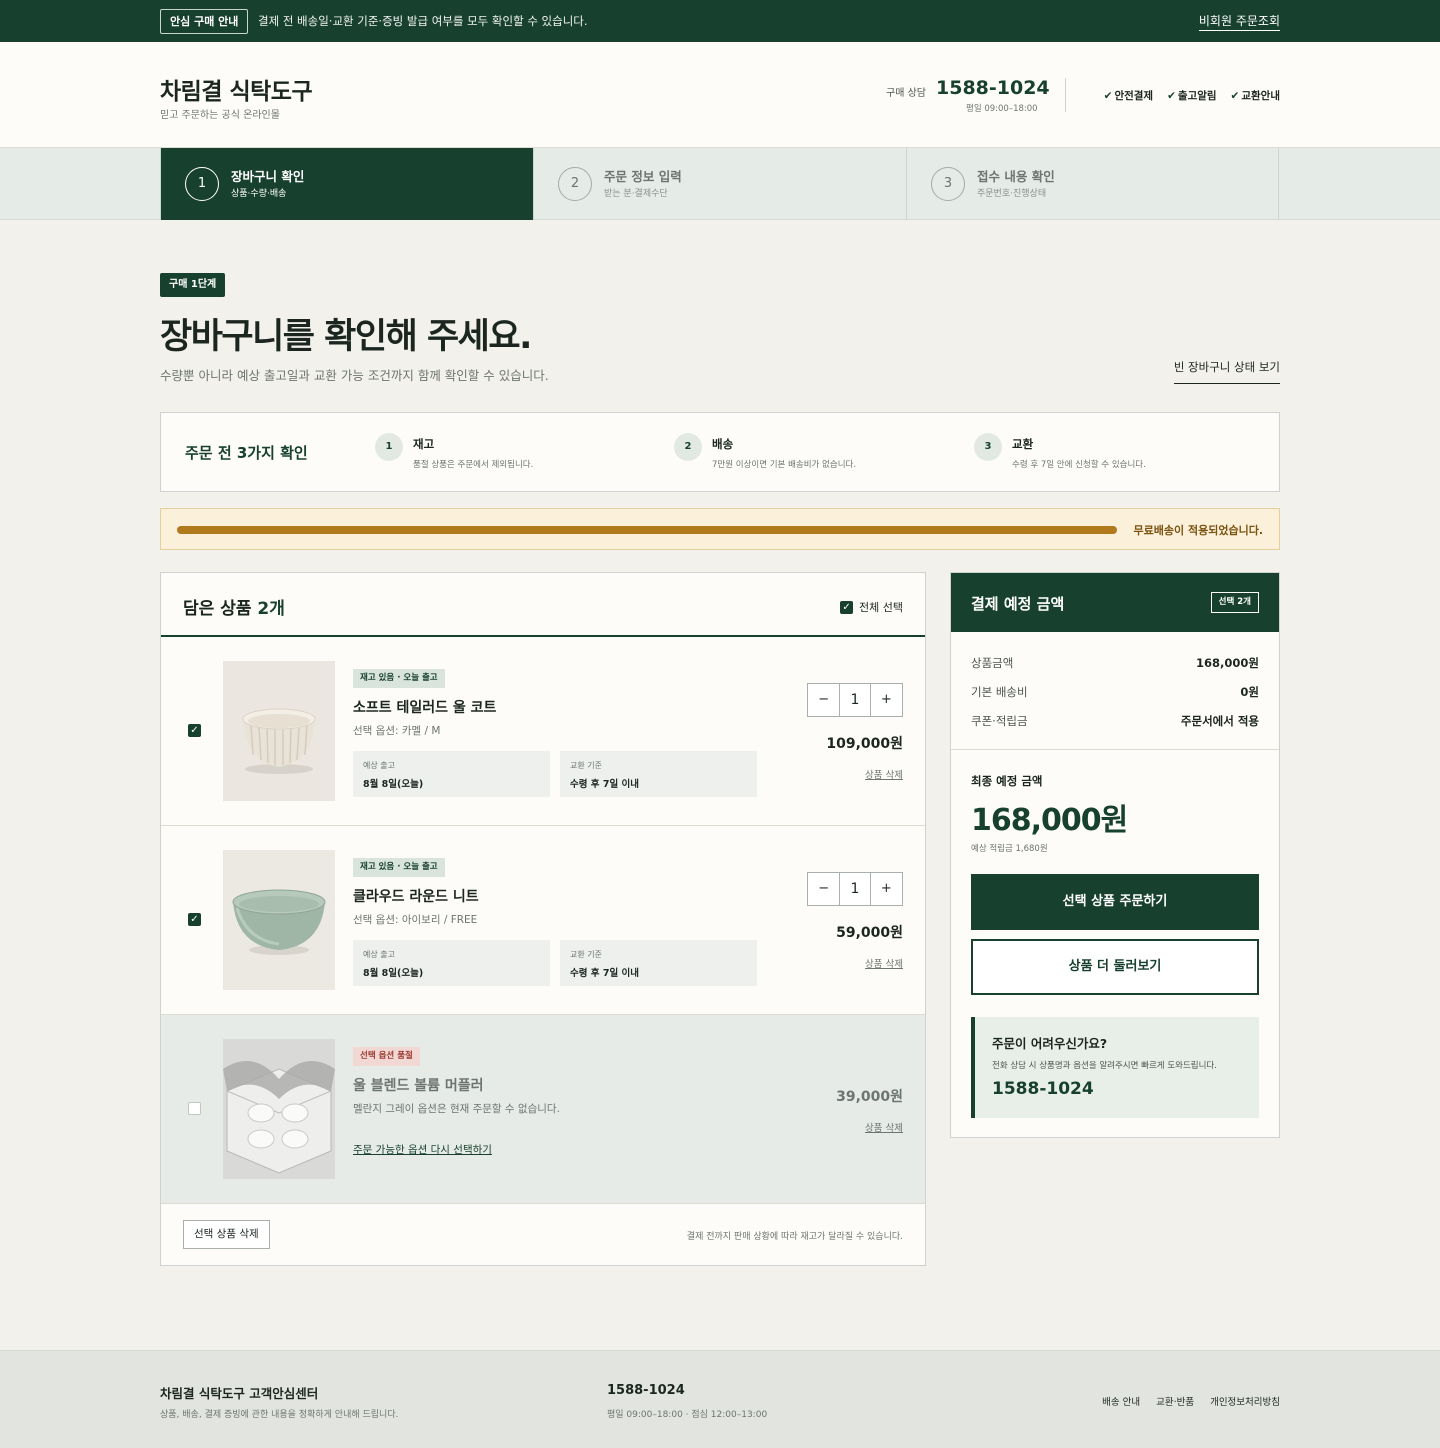 The width and height of the screenshot is (1440, 1448). What do you see at coordinates (1245, 1401) in the screenshot?
I see `footer-link-privacy: 개인정보처리방침` at bounding box center [1245, 1401].